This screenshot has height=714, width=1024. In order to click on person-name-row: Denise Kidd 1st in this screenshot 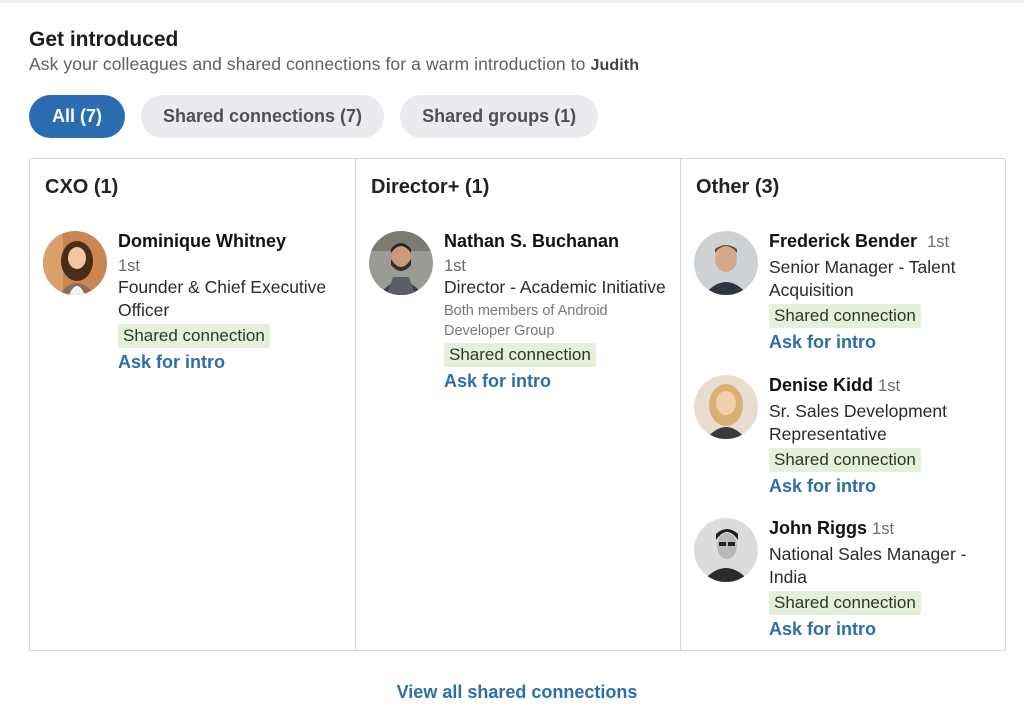, I will do `click(881, 386)`.